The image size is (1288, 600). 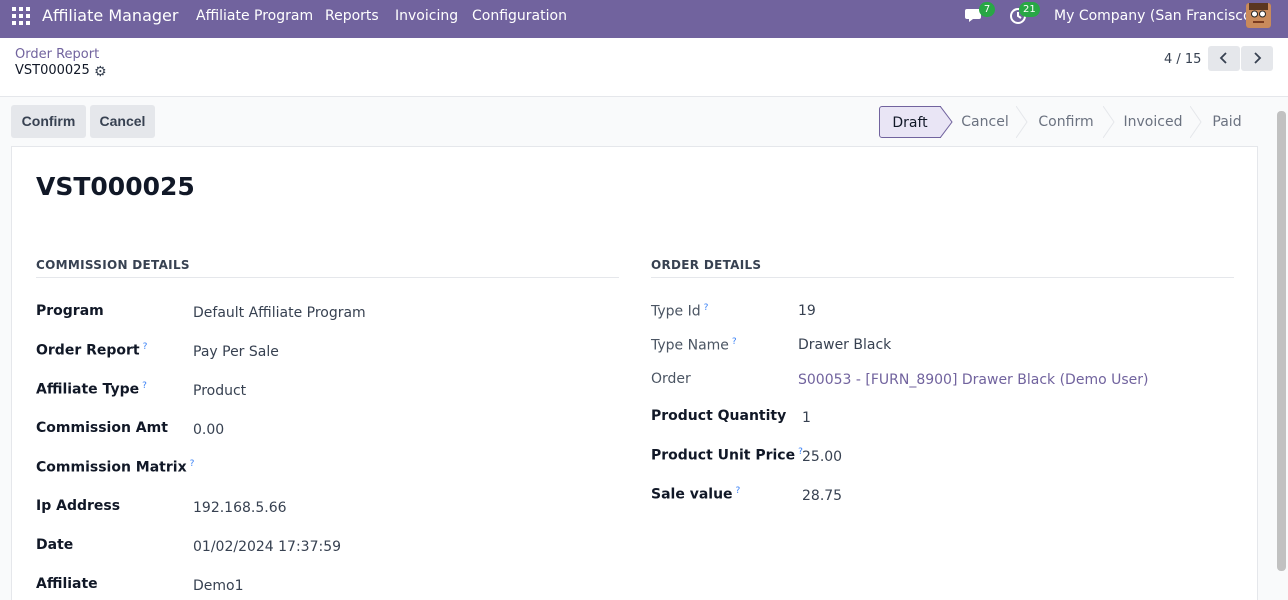 What do you see at coordinates (208, 430) in the screenshot?
I see `commission-amt-value: 0.00` at bounding box center [208, 430].